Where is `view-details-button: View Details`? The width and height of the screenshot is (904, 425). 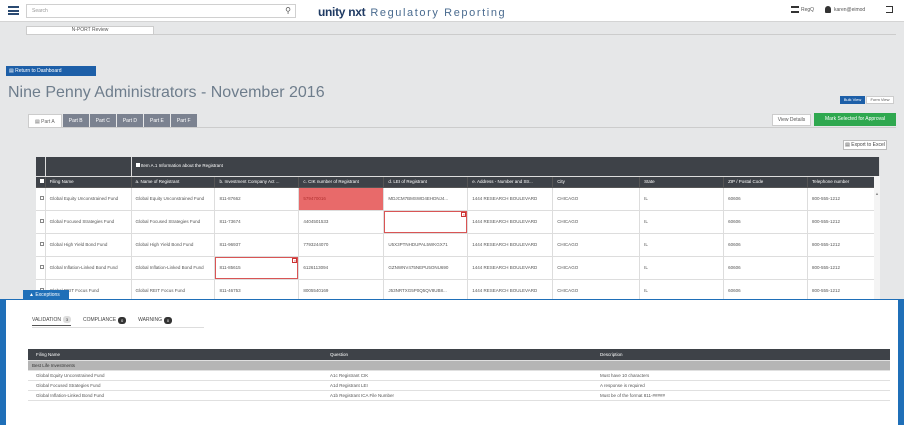
view-details-button: View Details is located at coordinates (791, 120).